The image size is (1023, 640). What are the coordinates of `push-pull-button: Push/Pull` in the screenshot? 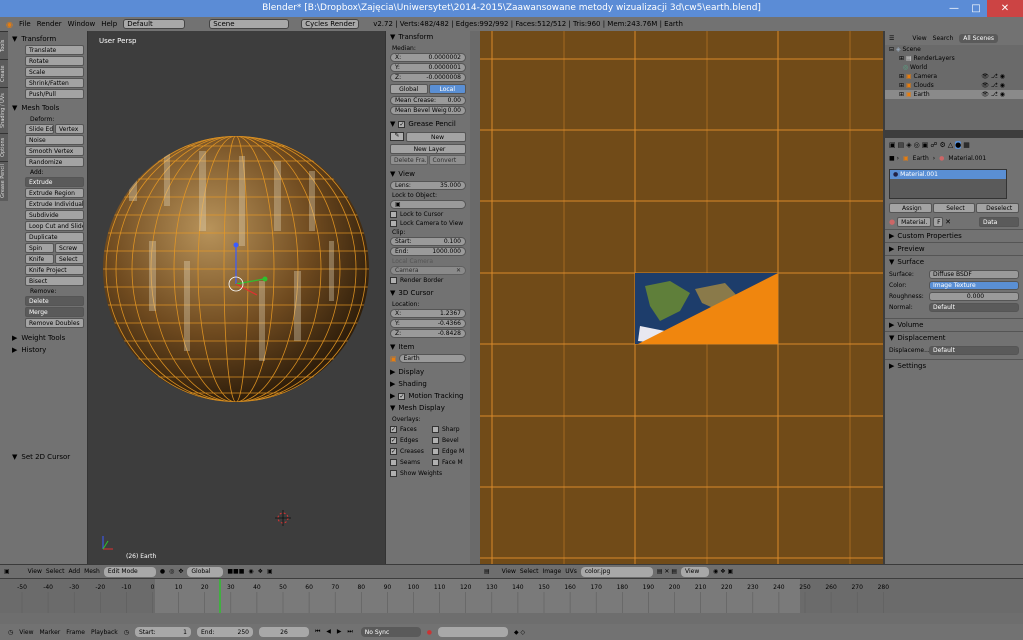 It's located at (54, 94).